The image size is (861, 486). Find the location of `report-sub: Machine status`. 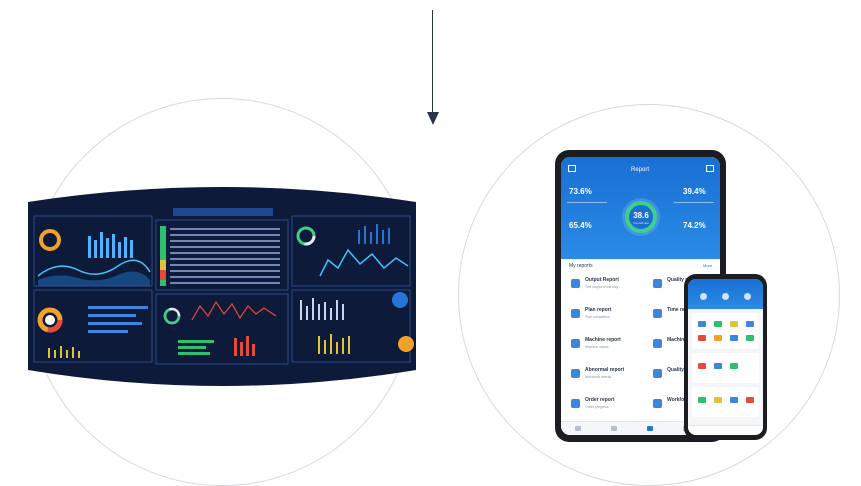

report-sub: Machine status is located at coordinates (597, 347).